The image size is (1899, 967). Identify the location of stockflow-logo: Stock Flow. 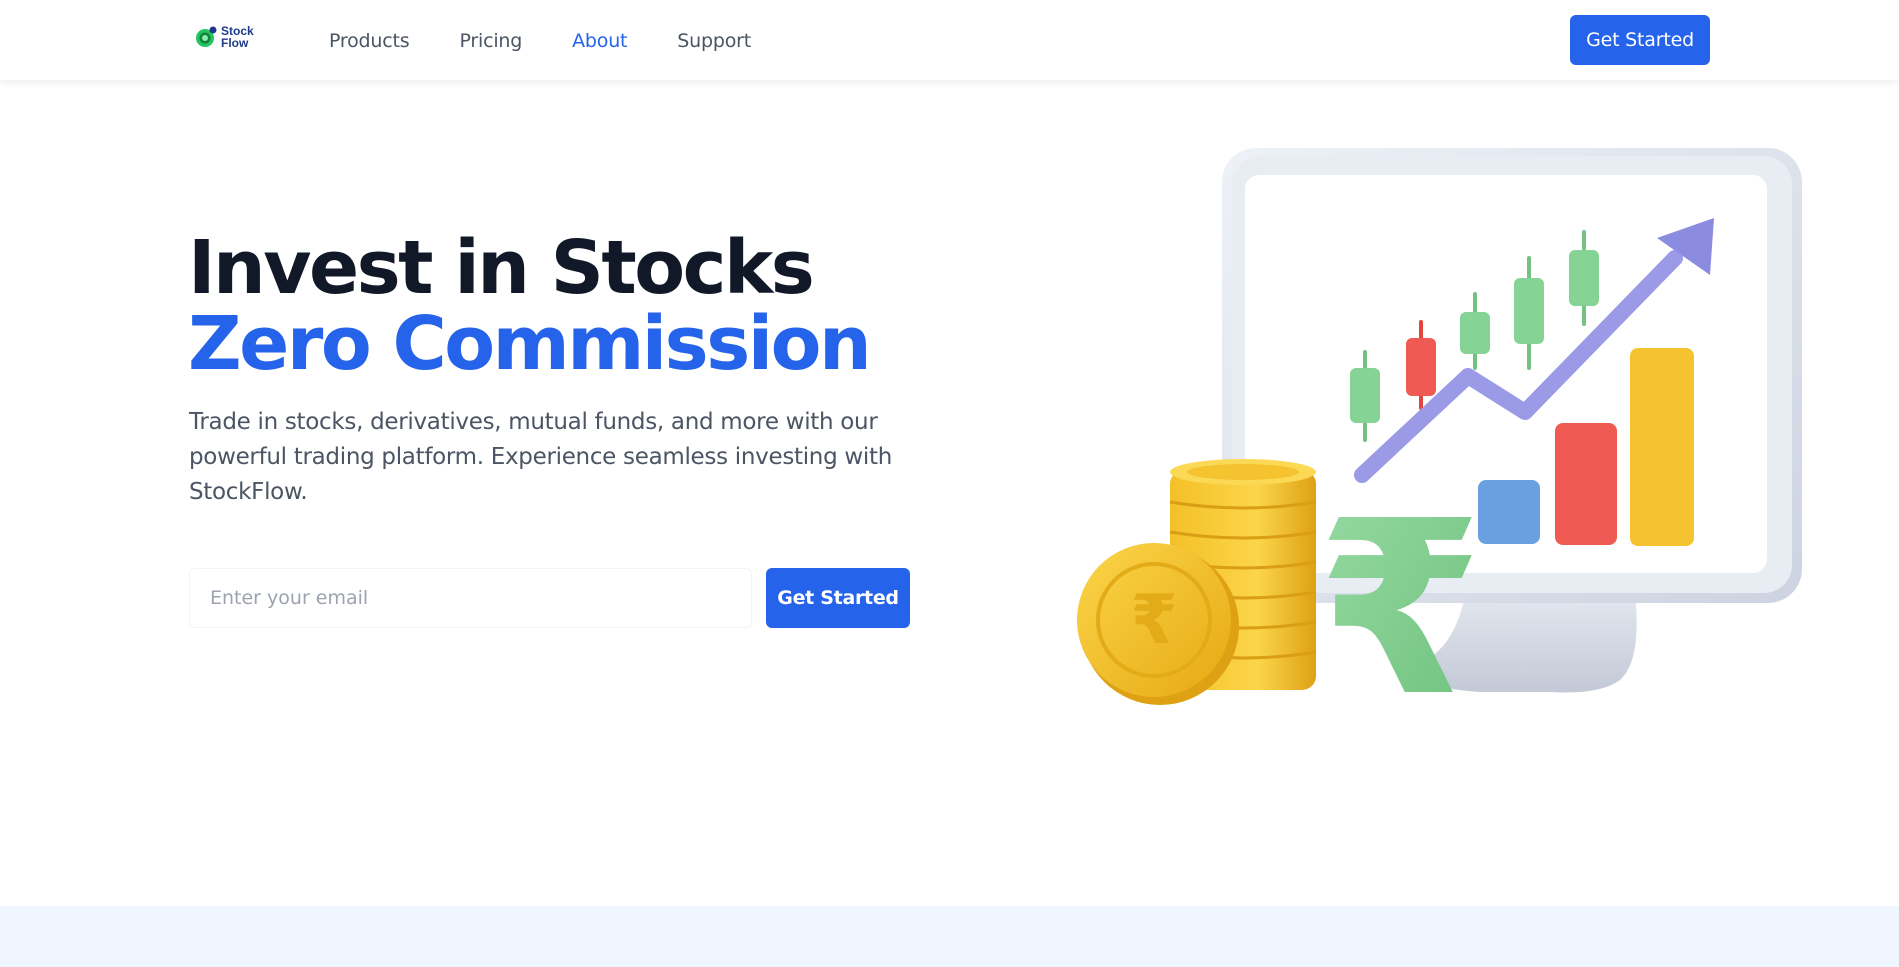
(224, 37).